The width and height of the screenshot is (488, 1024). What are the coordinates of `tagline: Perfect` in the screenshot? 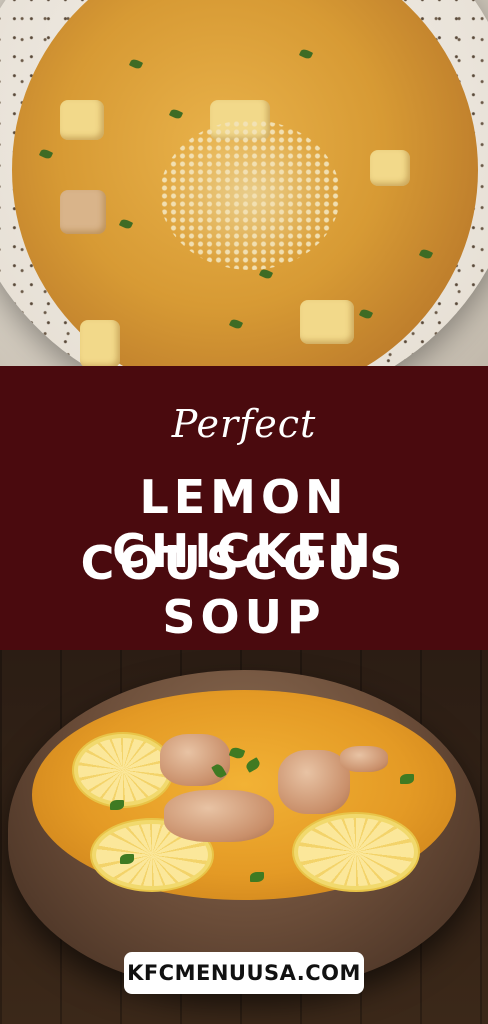 It's located at (244, 424).